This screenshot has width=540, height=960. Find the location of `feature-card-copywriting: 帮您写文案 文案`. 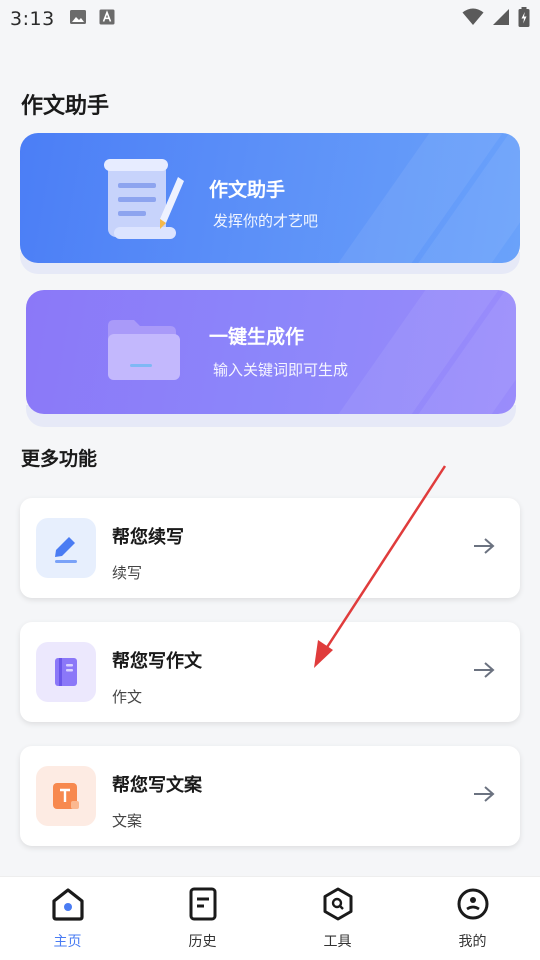

feature-card-copywriting: 帮您写文案 文案 is located at coordinates (270, 796).